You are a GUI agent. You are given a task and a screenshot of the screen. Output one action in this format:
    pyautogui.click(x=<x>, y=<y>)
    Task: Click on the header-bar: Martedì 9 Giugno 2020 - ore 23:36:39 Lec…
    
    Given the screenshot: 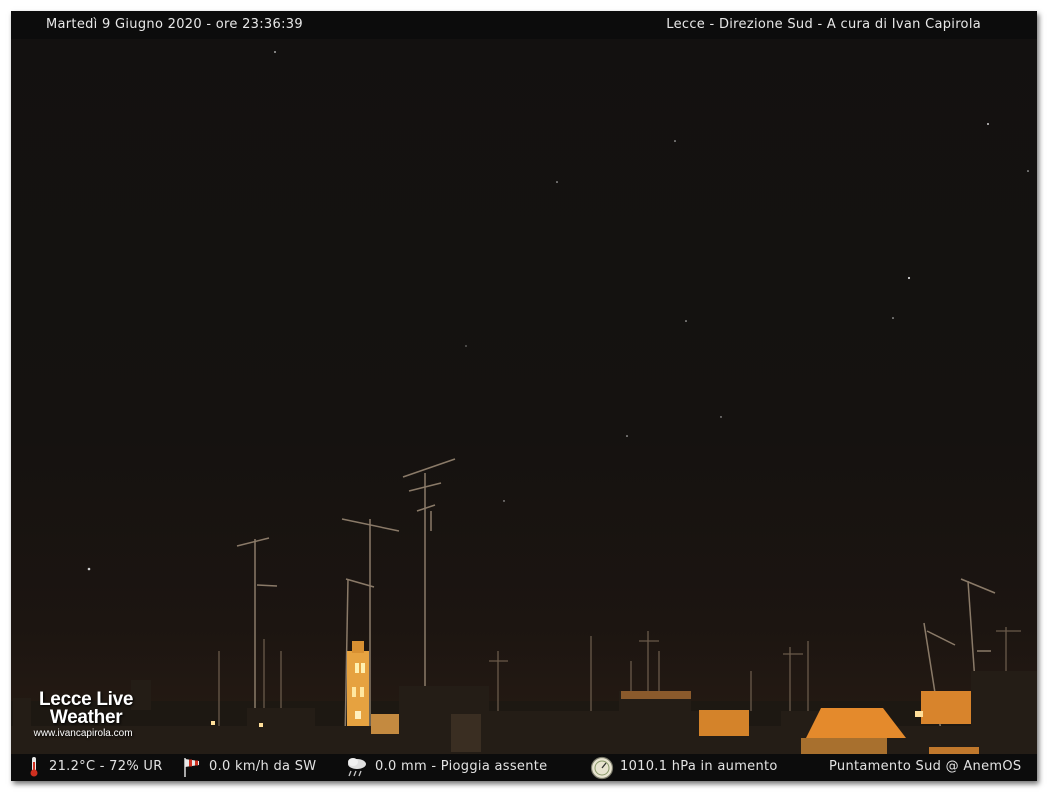 What is the action you would take?
    pyautogui.click(x=524, y=25)
    